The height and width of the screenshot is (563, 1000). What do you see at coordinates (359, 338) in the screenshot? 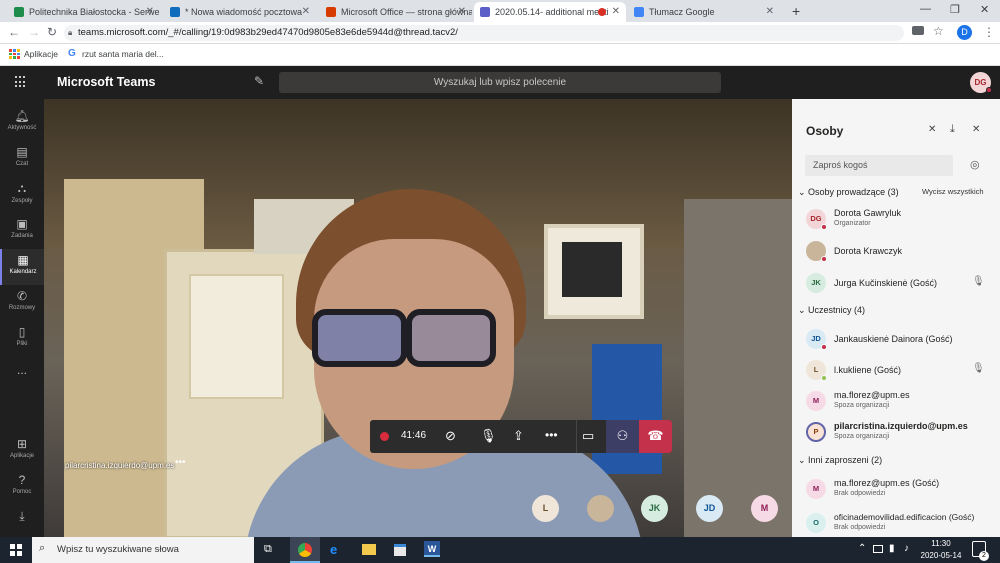
I see `glasses-left` at bounding box center [359, 338].